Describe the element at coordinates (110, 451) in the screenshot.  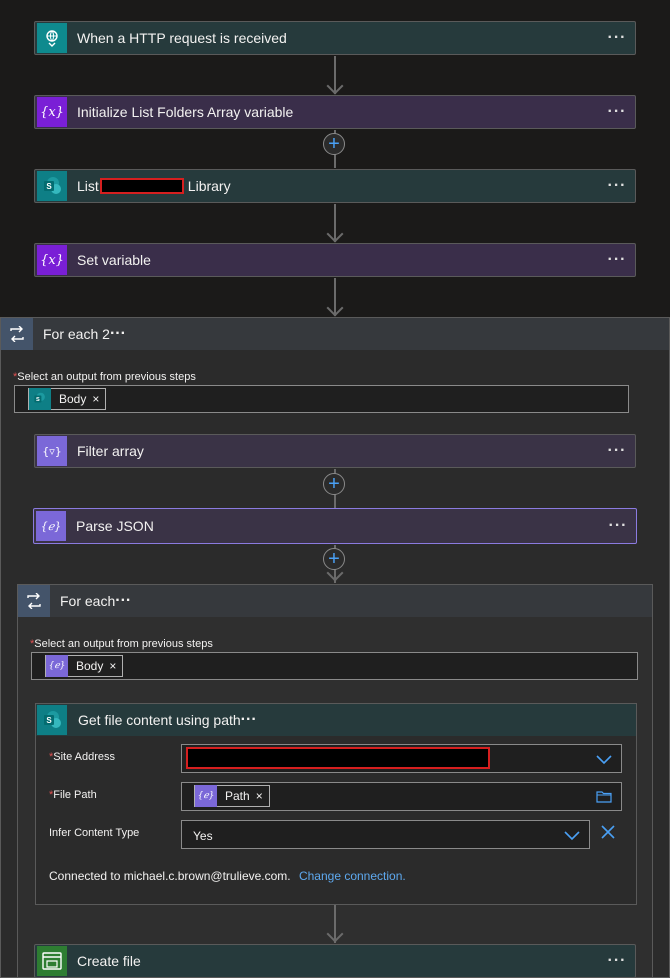
I see `step-title: Filter array` at that location.